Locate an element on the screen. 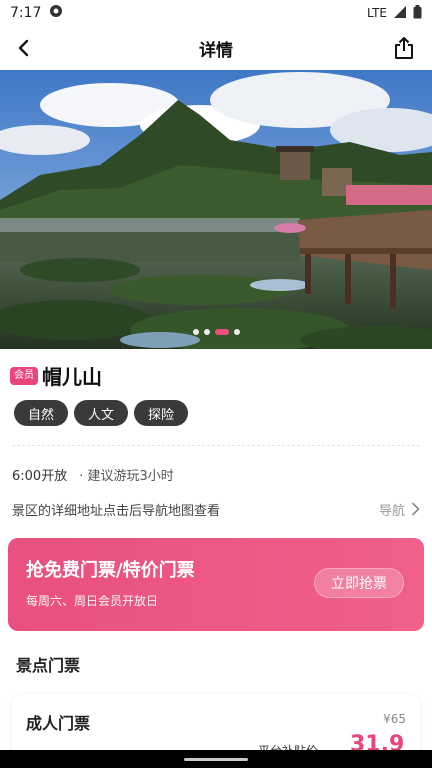 The width and height of the screenshot is (432, 768). address-row: 景区的详细地址点击后导航地图查看 导航 is located at coordinates (216, 509).